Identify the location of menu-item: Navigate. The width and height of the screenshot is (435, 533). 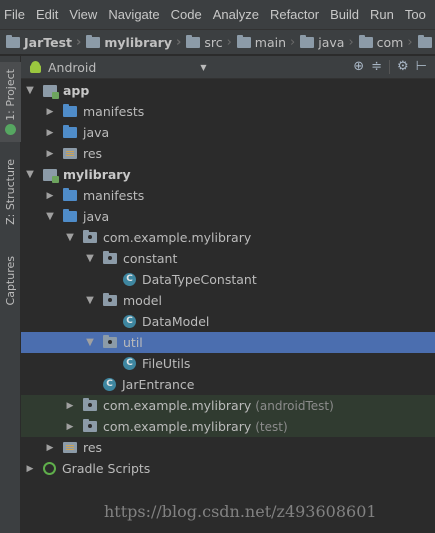
(133, 14).